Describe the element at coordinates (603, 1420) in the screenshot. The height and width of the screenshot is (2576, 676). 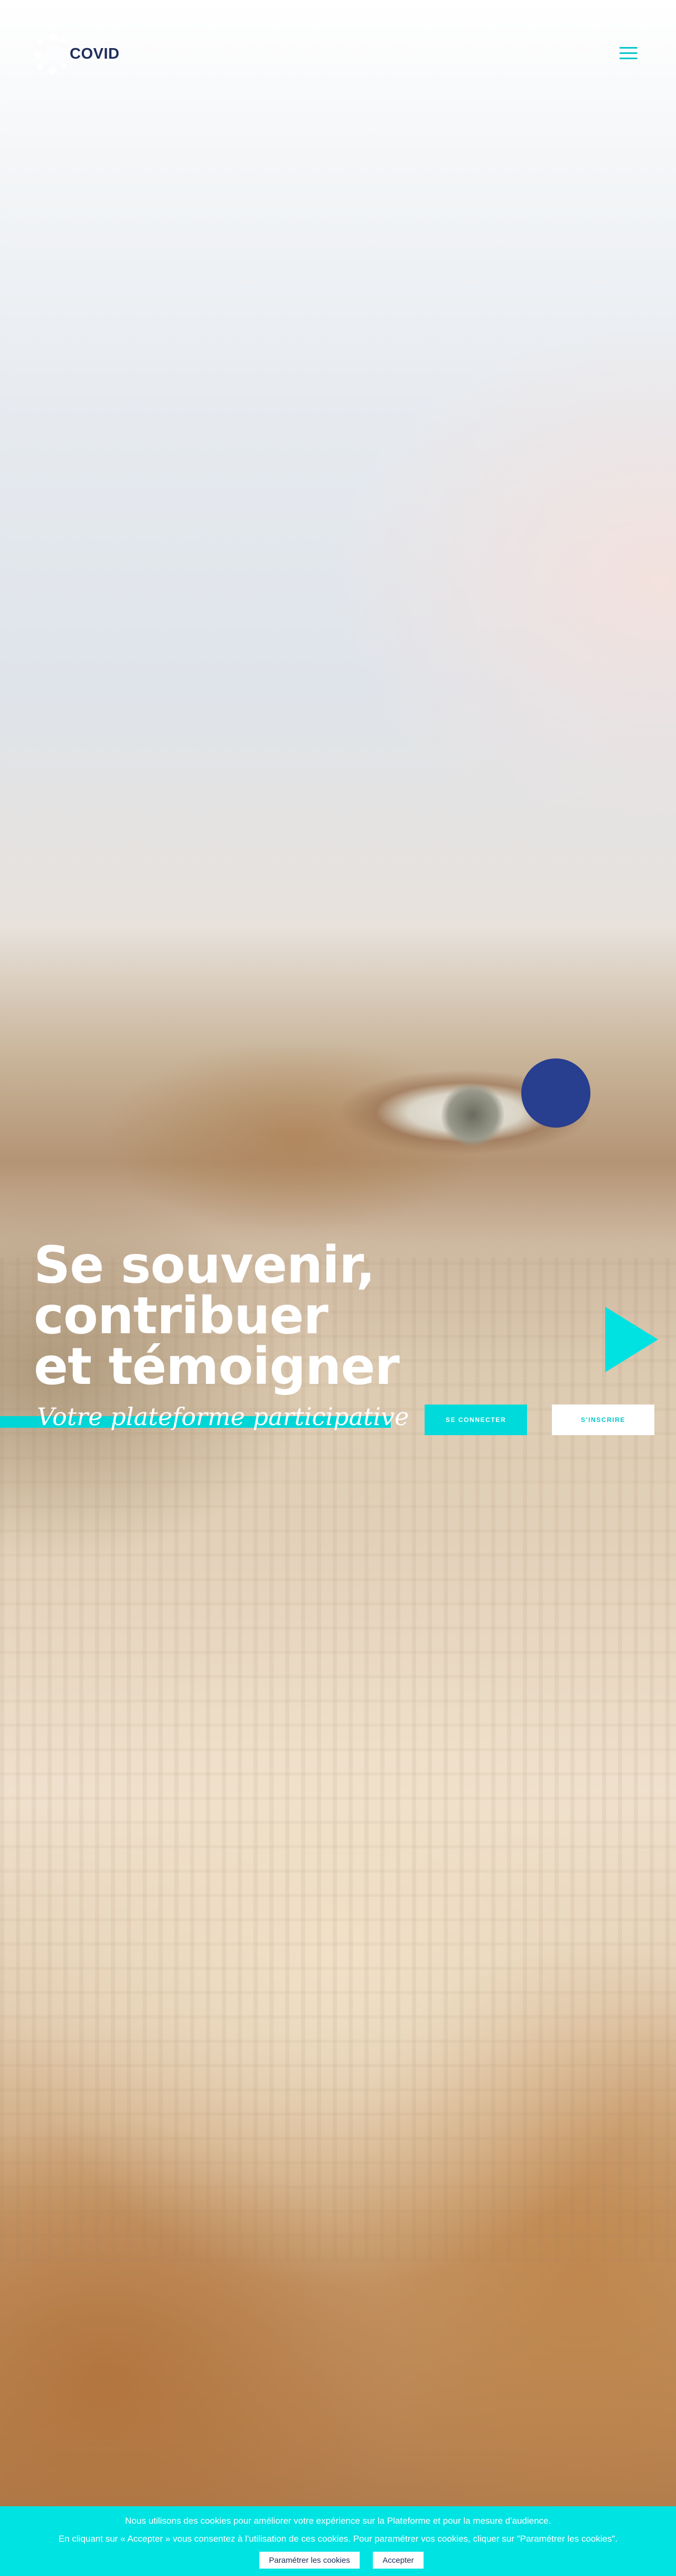
I see `signup-button: S'inscrire` at that location.